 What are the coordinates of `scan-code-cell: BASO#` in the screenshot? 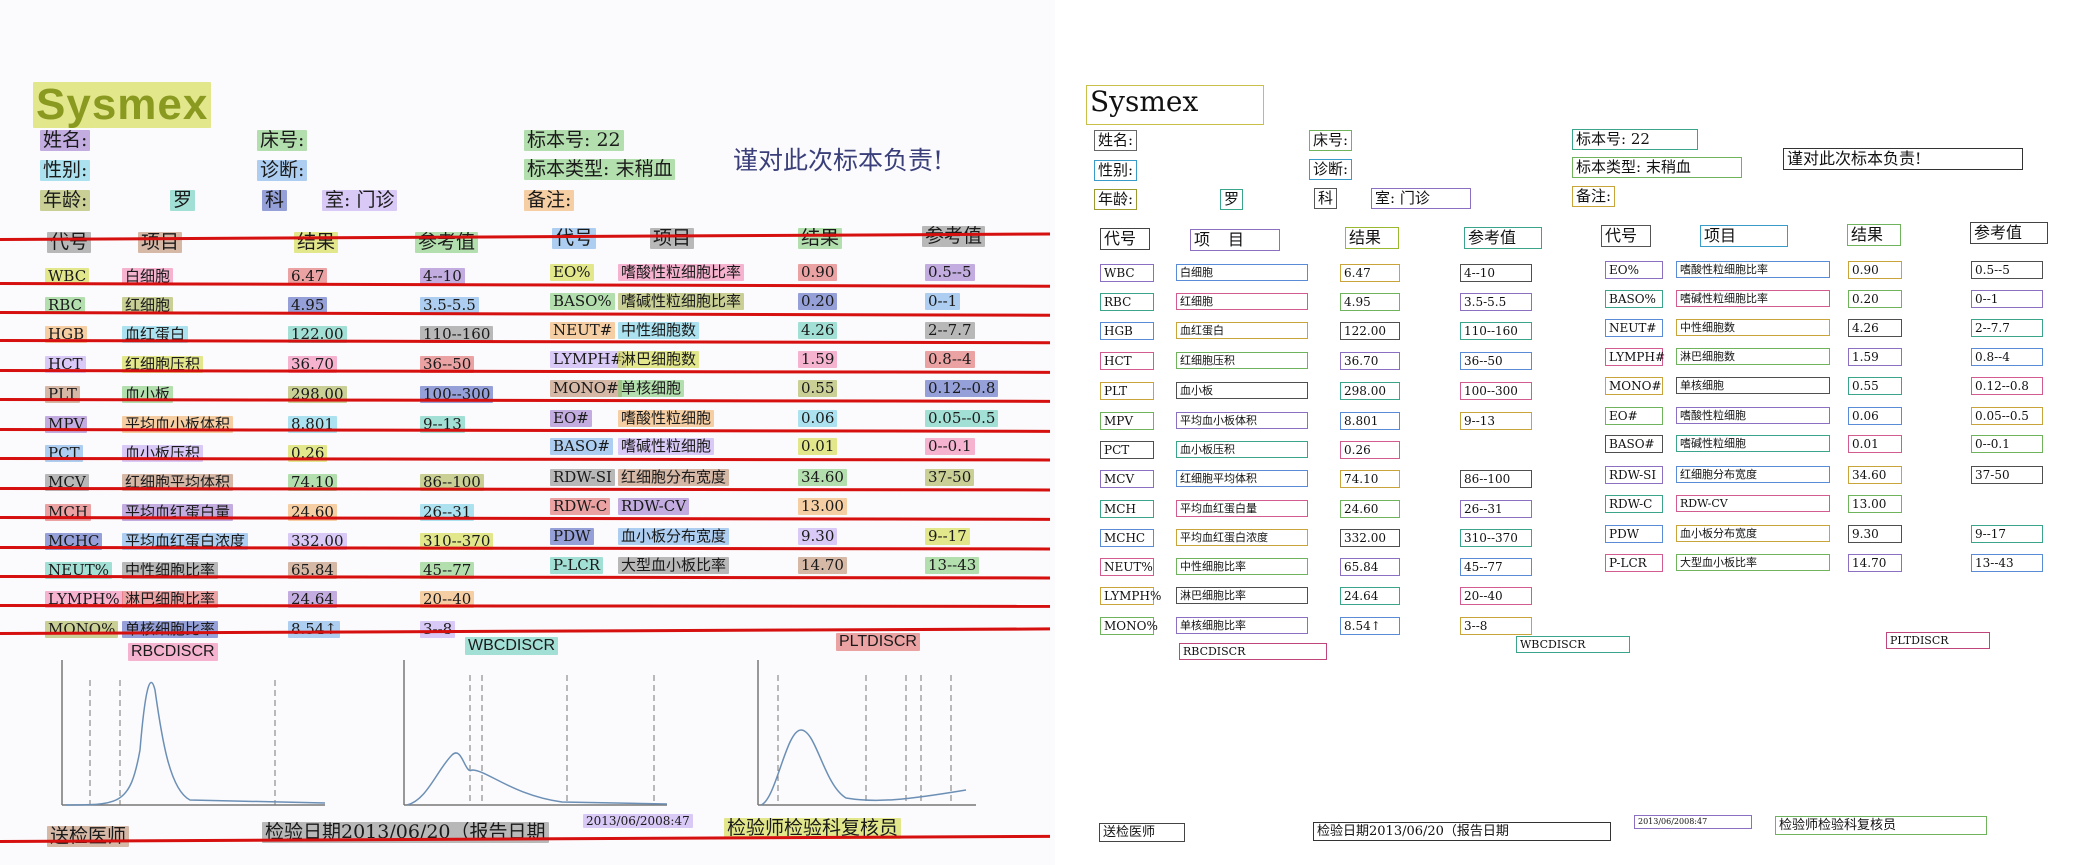 It's located at (581, 446).